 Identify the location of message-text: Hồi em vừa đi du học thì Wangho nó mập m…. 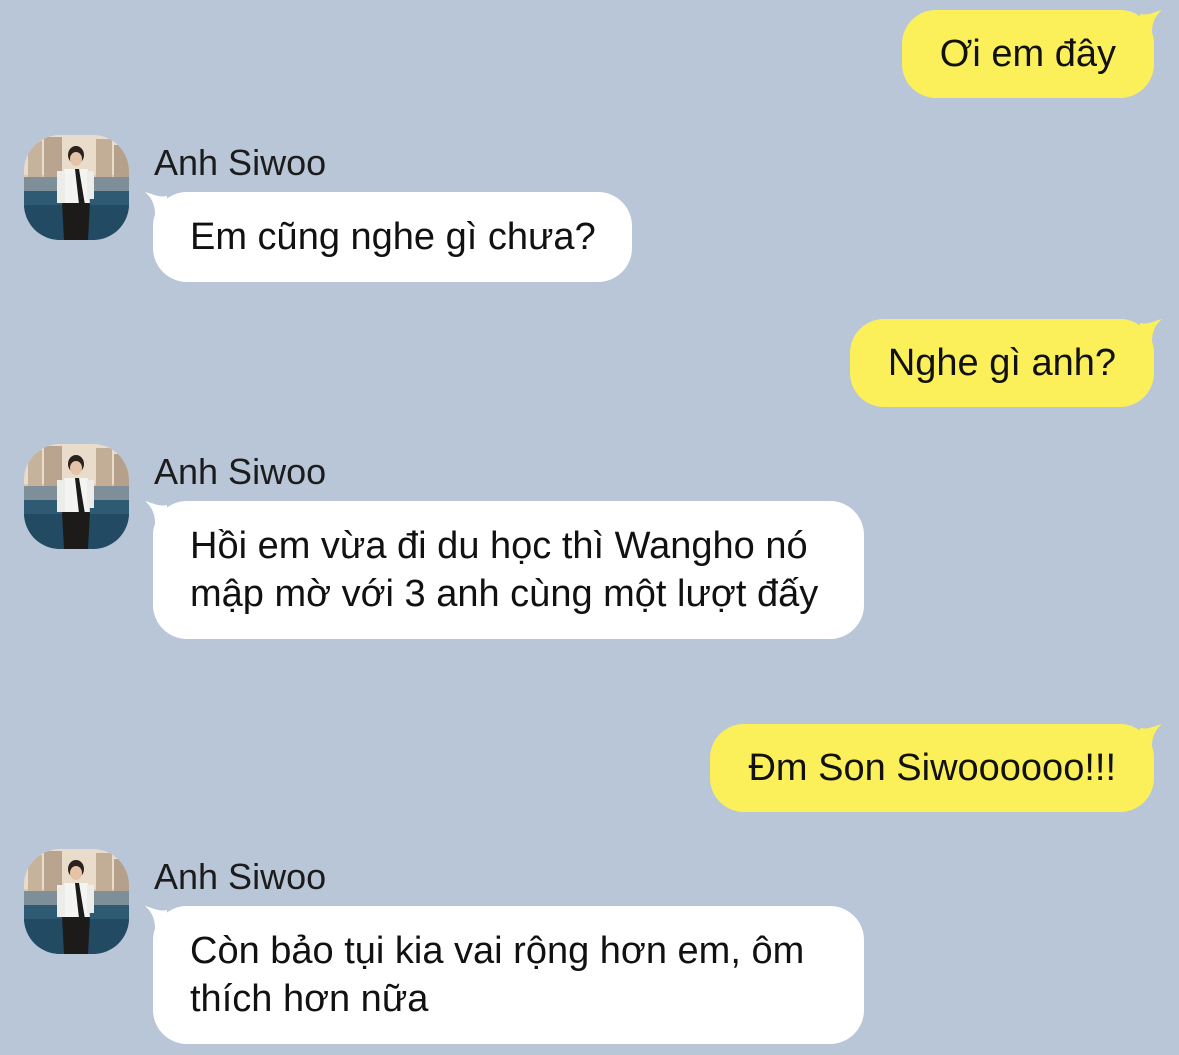
(504, 570).